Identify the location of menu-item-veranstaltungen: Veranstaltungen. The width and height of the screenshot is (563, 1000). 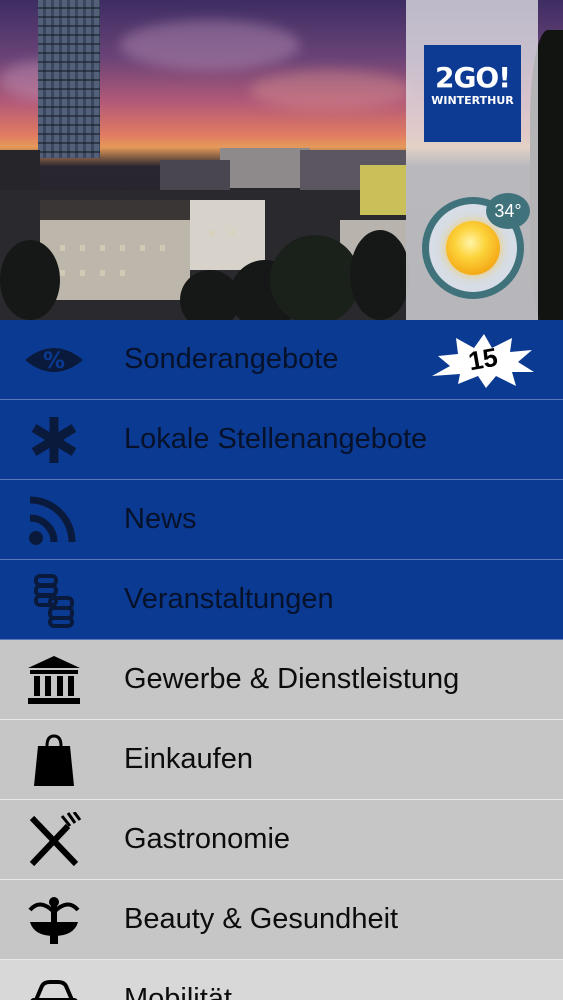
(281, 600).